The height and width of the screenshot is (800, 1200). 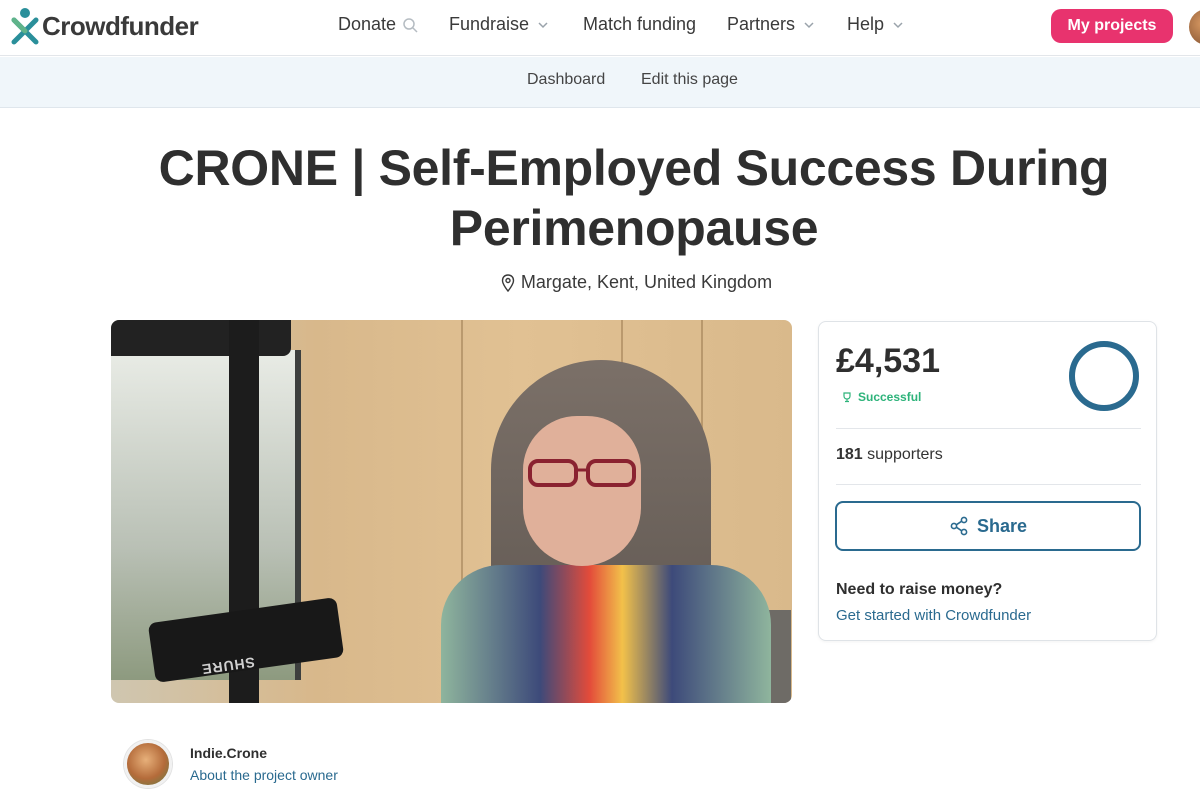 I want to click on raise-money-heading: Need to raise money?, so click(x=919, y=589).